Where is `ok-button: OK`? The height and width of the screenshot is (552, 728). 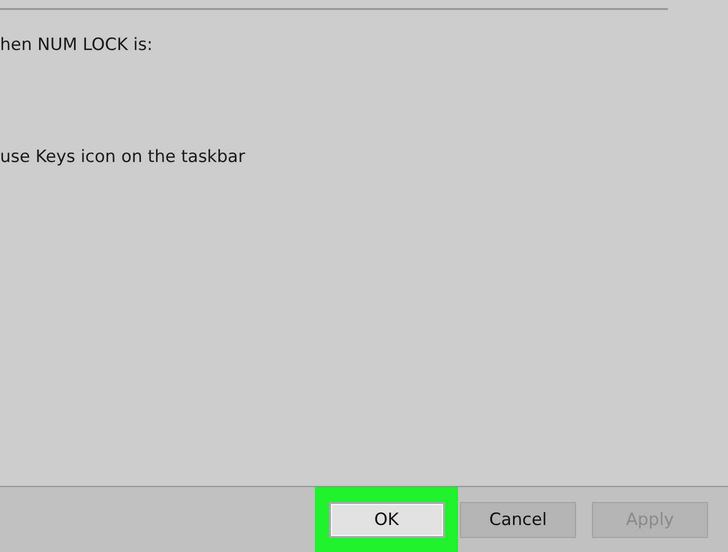
ok-button: OK is located at coordinates (386, 520).